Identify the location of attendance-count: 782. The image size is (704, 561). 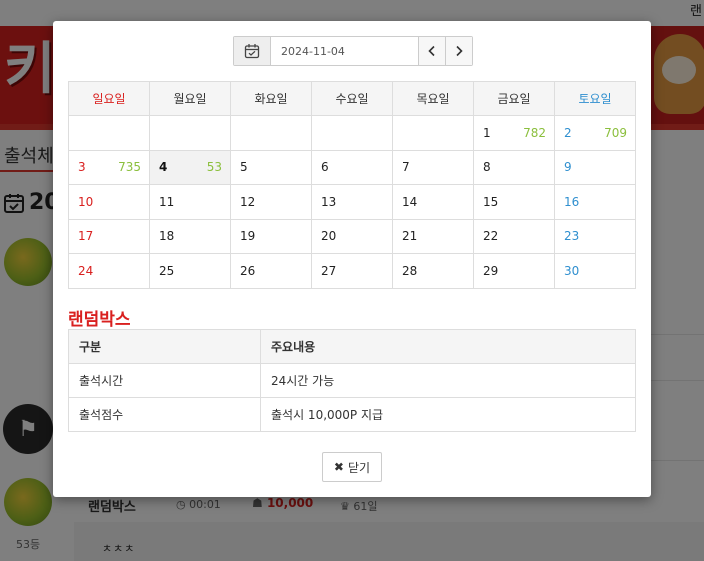
(534, 132).